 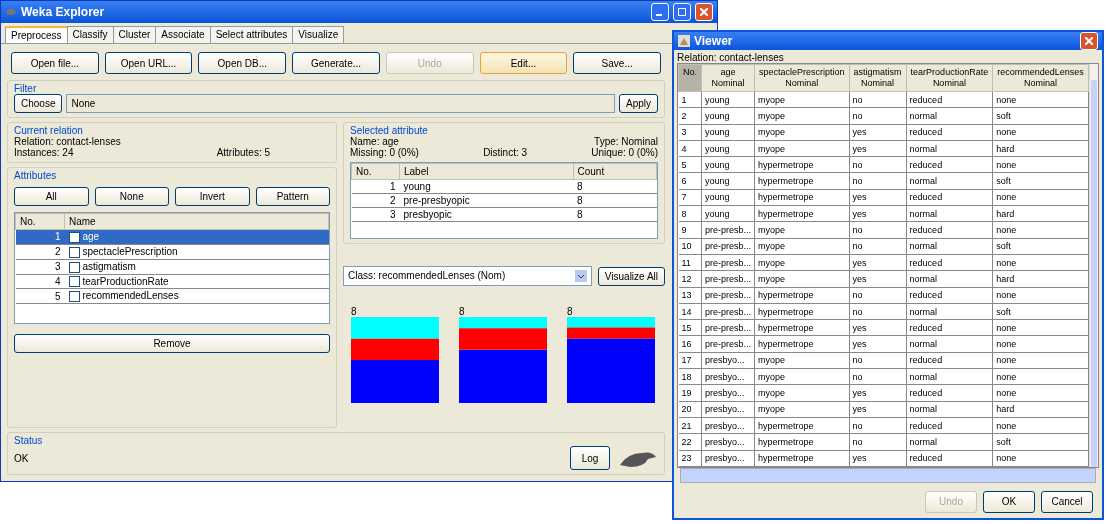 What do you see at coordinates (251, 34) in the screenshot?
I see `tab: Select attributes` at bounding box center [251, 34].